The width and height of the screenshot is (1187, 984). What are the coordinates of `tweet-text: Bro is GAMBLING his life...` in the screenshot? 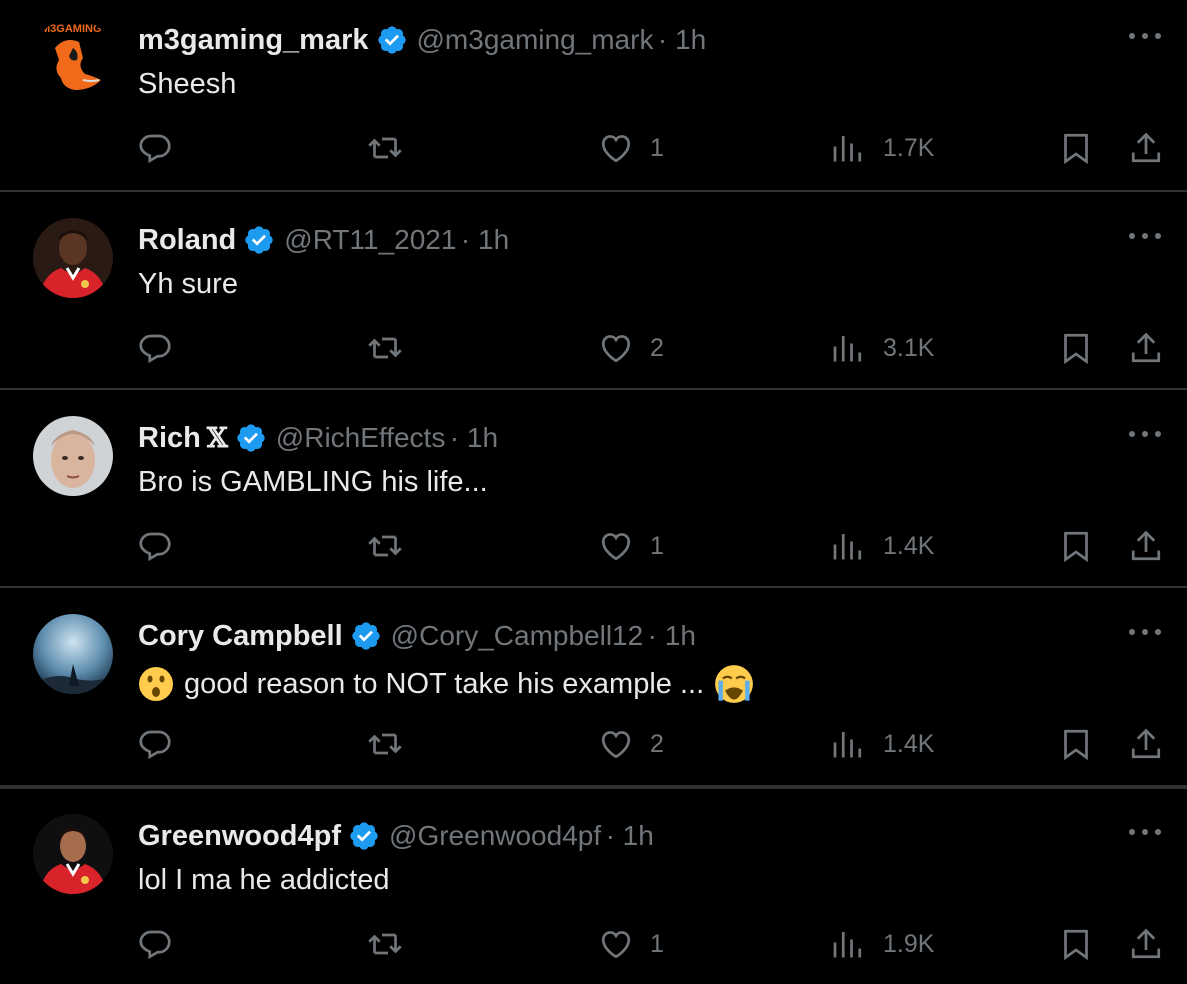 It's located at (313, 482).